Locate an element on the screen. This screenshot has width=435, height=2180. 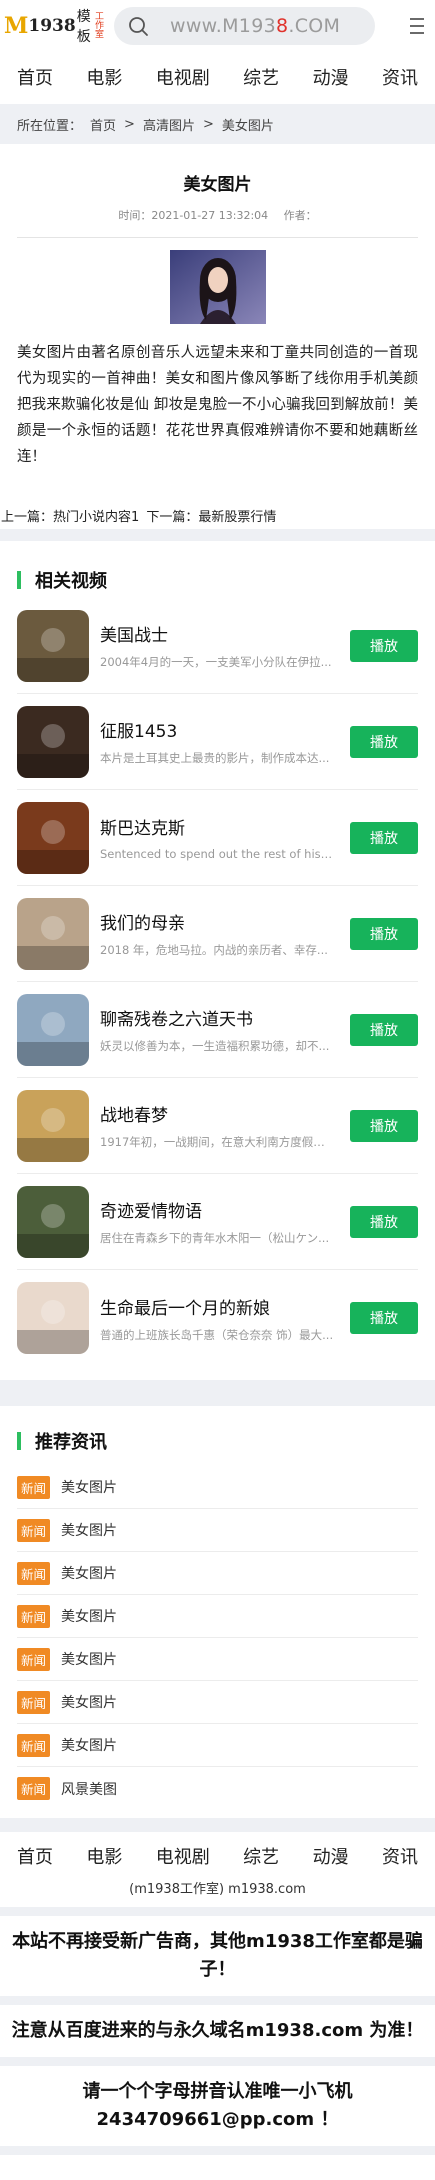
breadcrumb-category: 高清图片 is located at coordinates (169, 124).